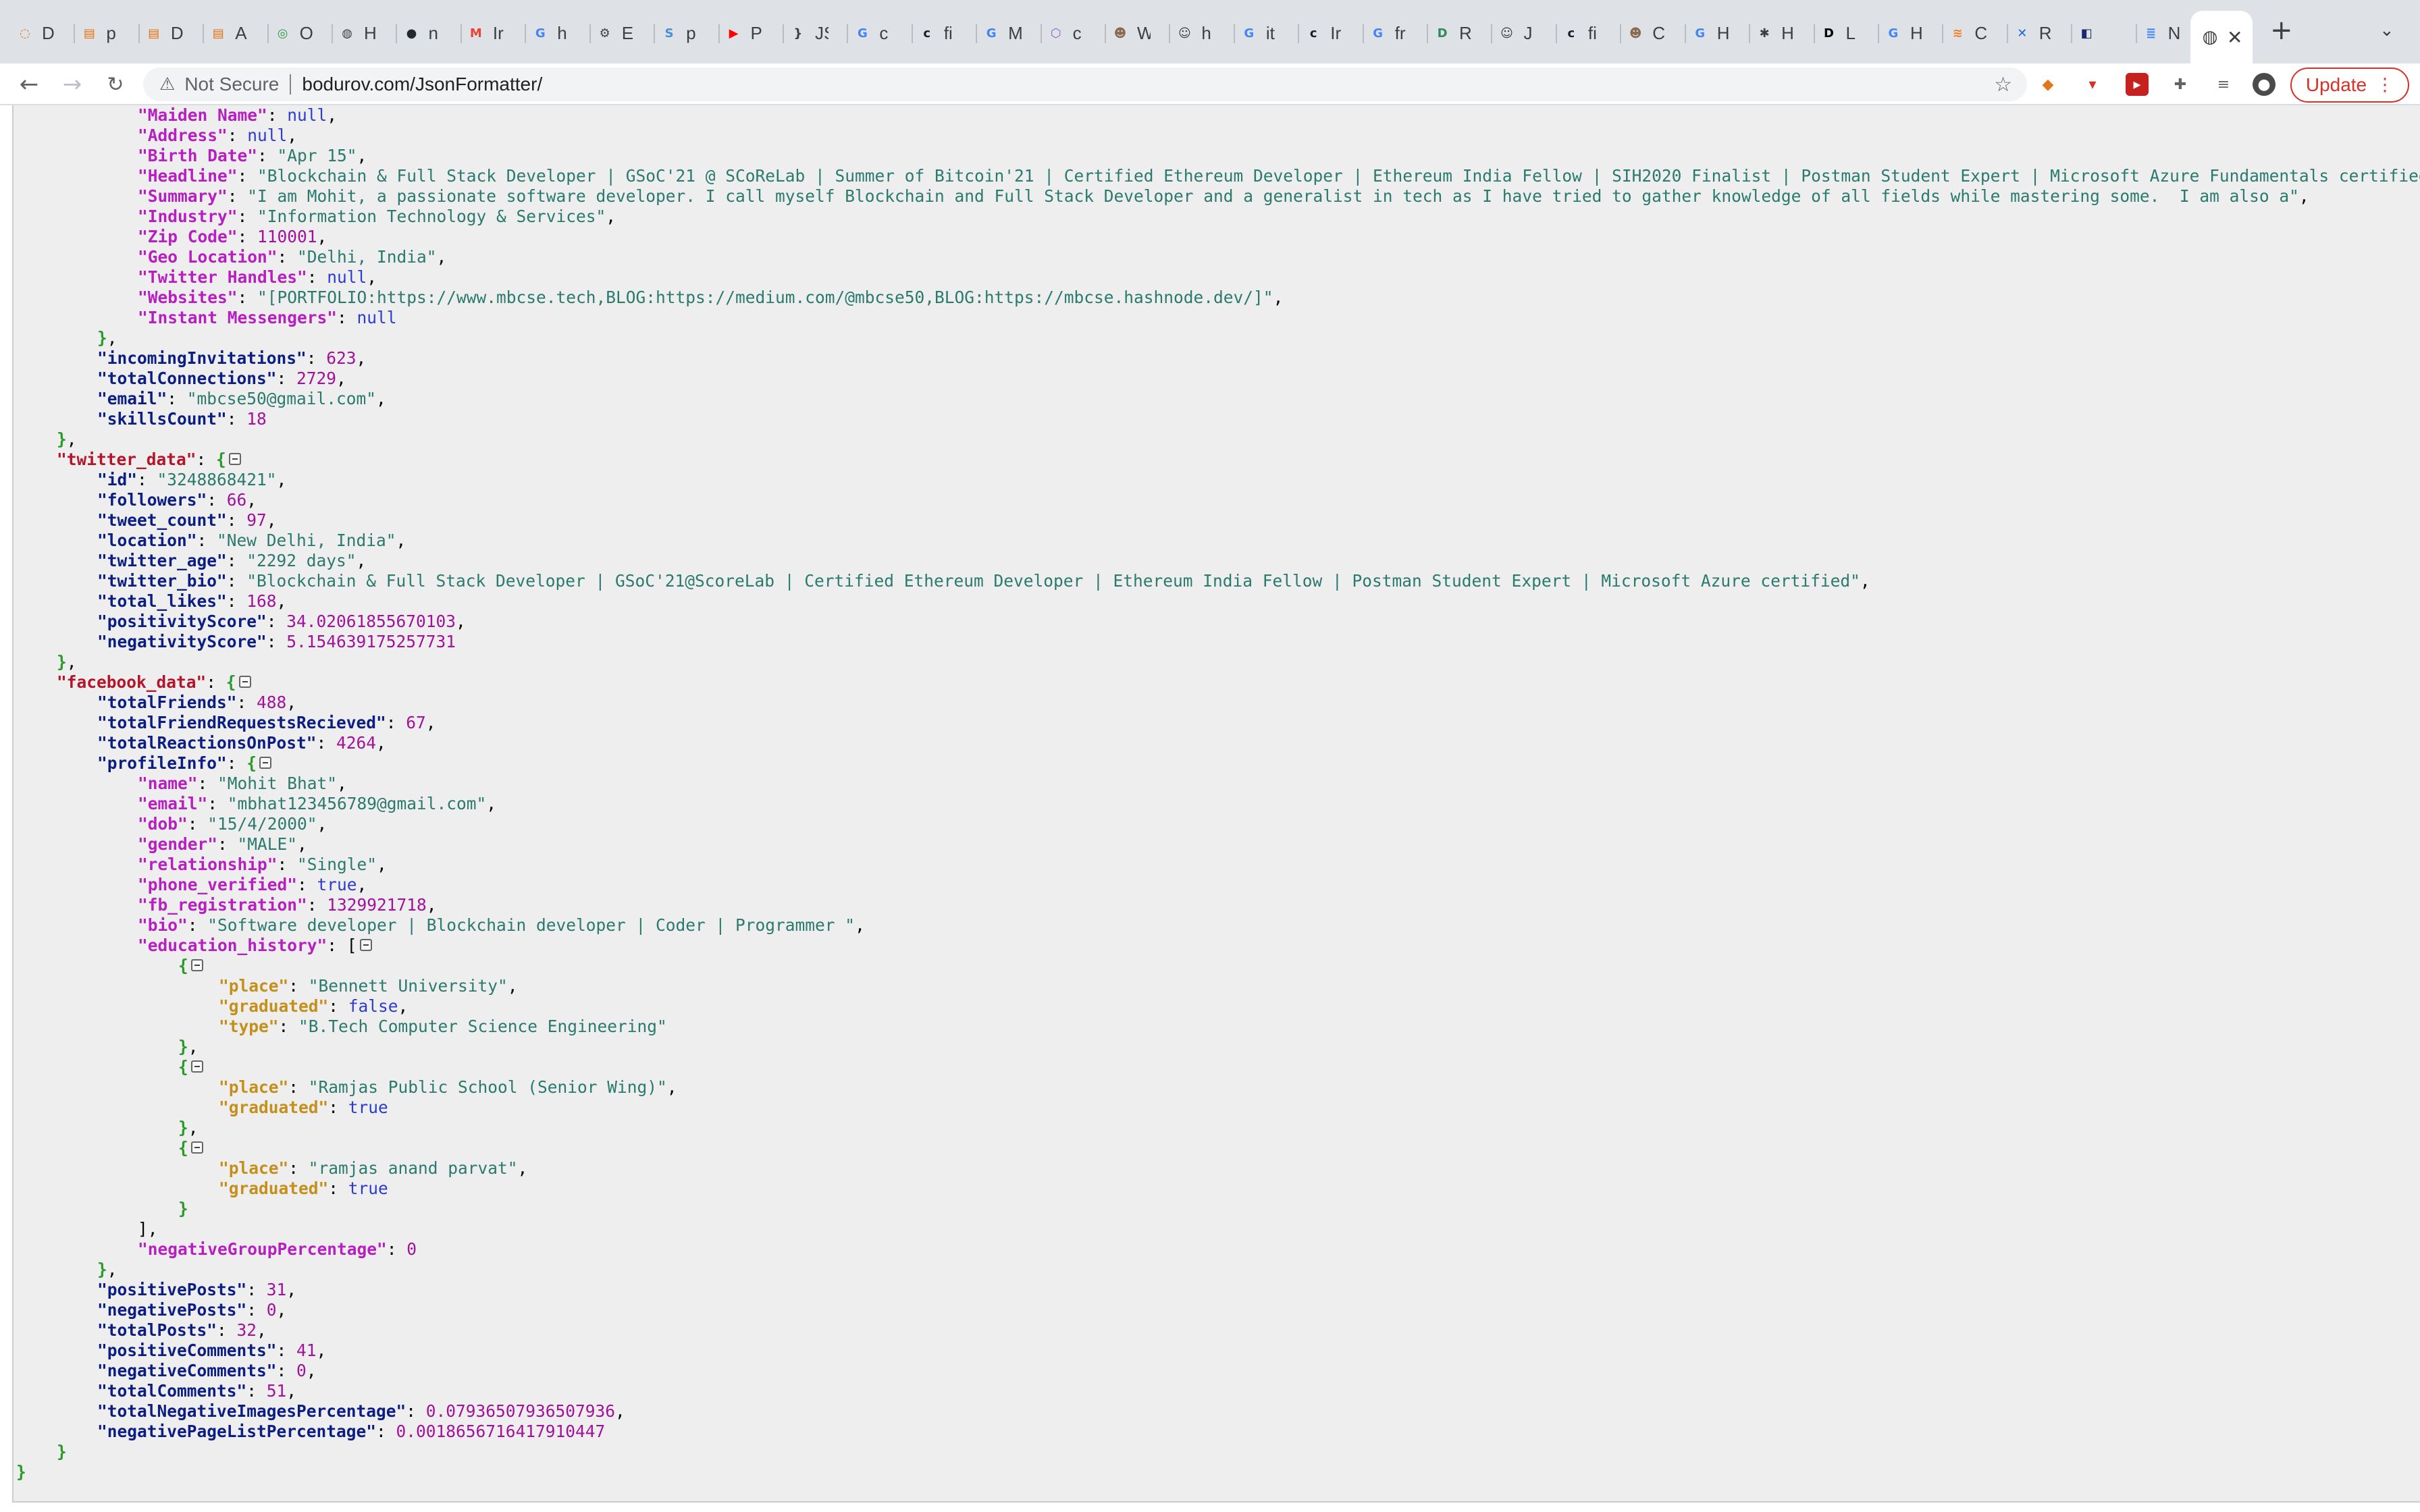  Describe the element at coordinates (45, 33) in the screenshot. I see `browser-tab: ◌ D` at that location.